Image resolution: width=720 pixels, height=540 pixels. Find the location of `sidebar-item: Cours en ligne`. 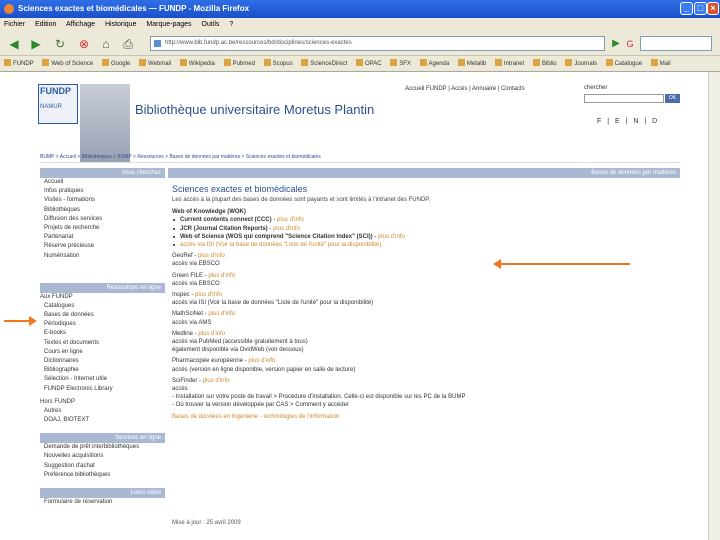

sidebar-item: Cours en ligne is located at coordinates (102, 352).